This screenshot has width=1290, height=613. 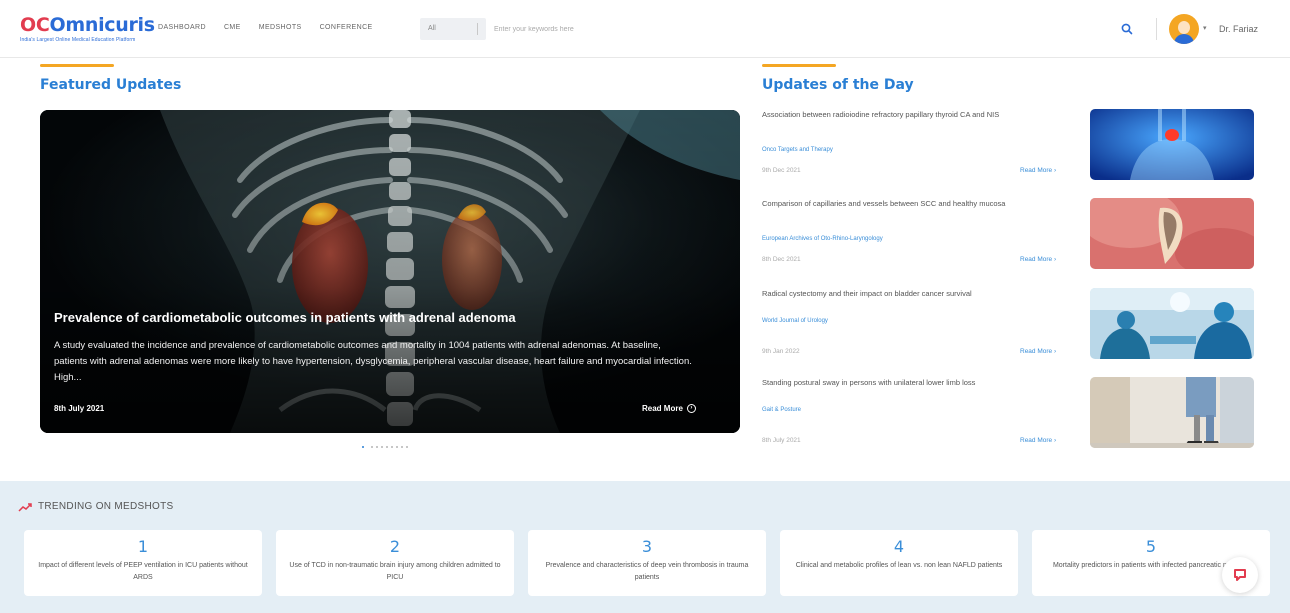 What do you see at coordinates (795, 321) in the screenshot?
I see `update-source: World Journal of Urology` at bounding box center [795, 321].